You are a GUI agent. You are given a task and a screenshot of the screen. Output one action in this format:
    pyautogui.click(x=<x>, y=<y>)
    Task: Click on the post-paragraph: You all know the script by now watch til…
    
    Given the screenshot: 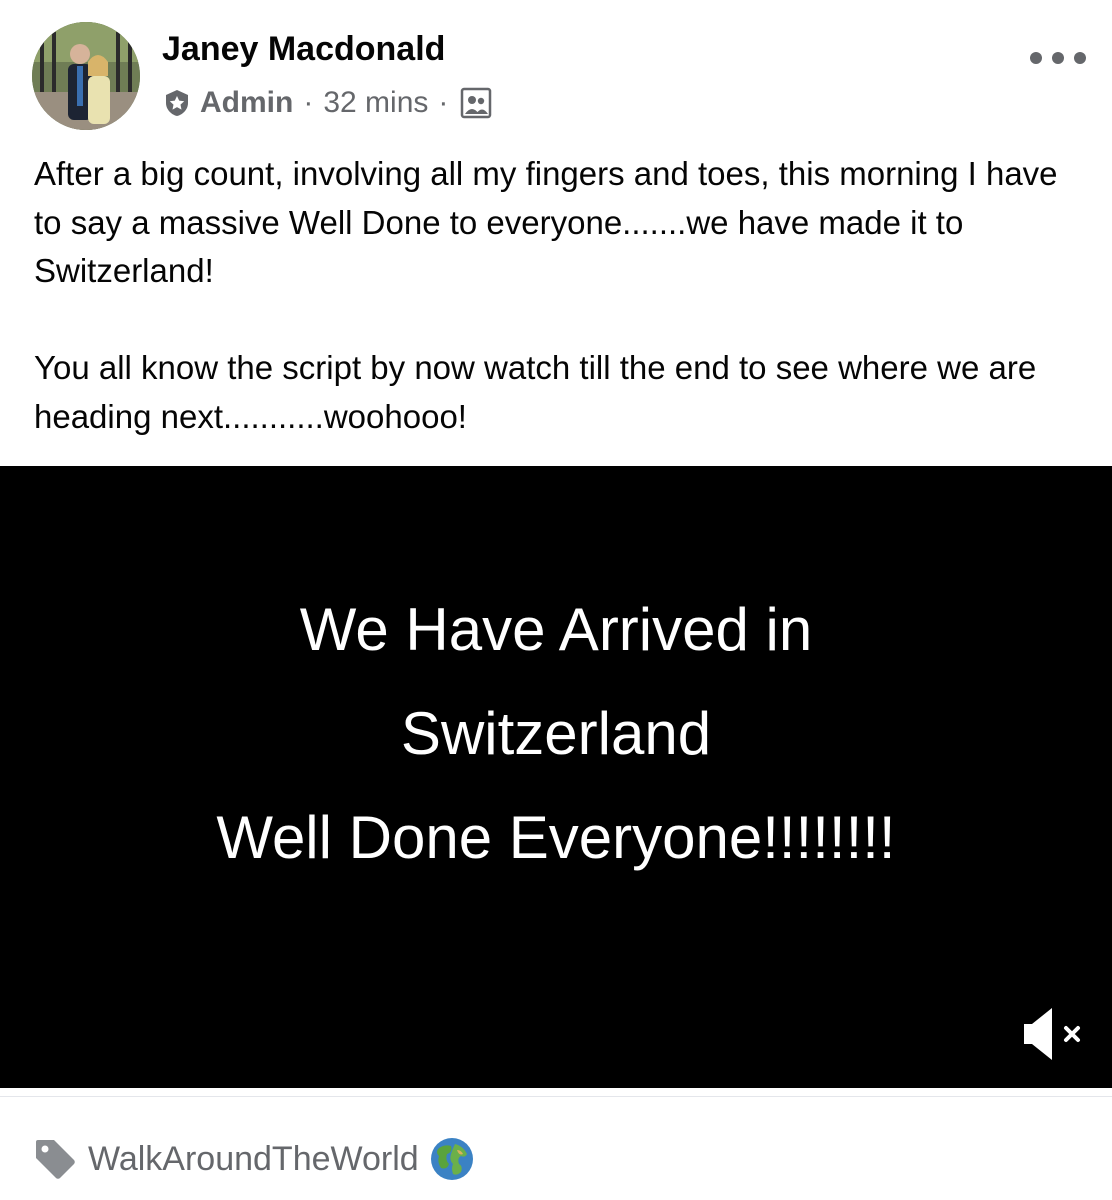 What is the action you would take?
    pyautogui.click(x=535, y=392)
    